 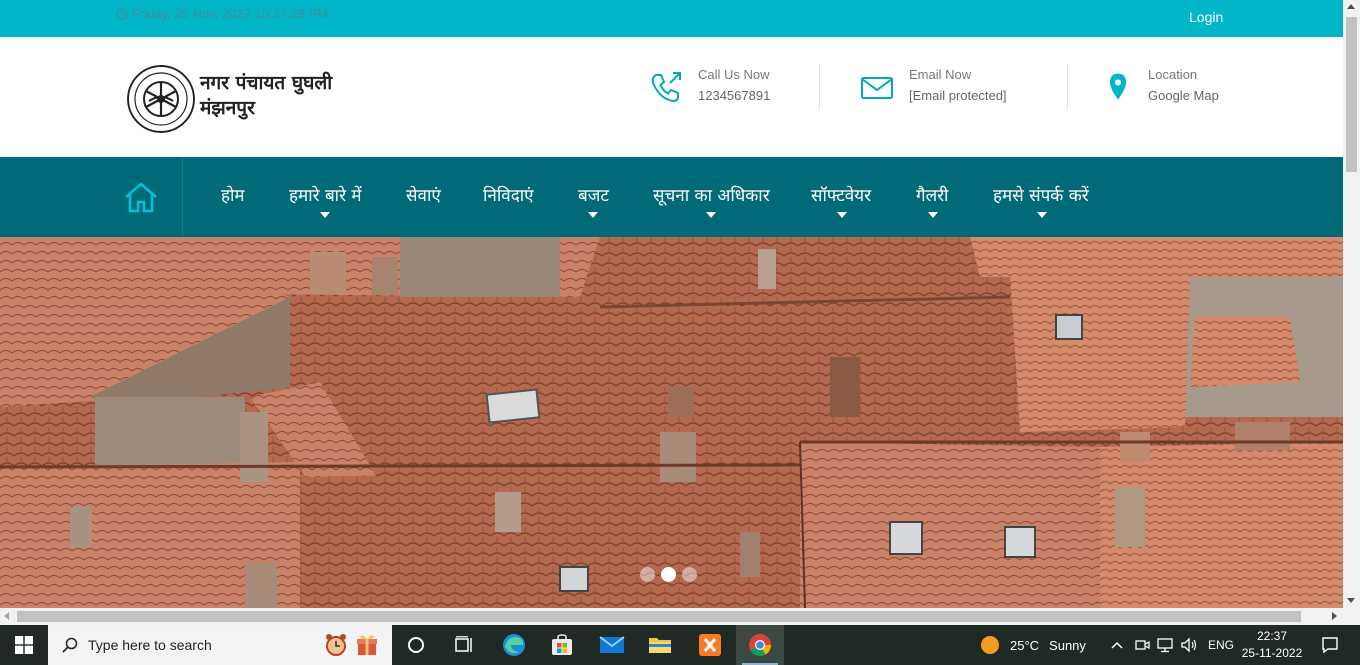 I want to click on slider-dot-active, so click(x=668, y=574).